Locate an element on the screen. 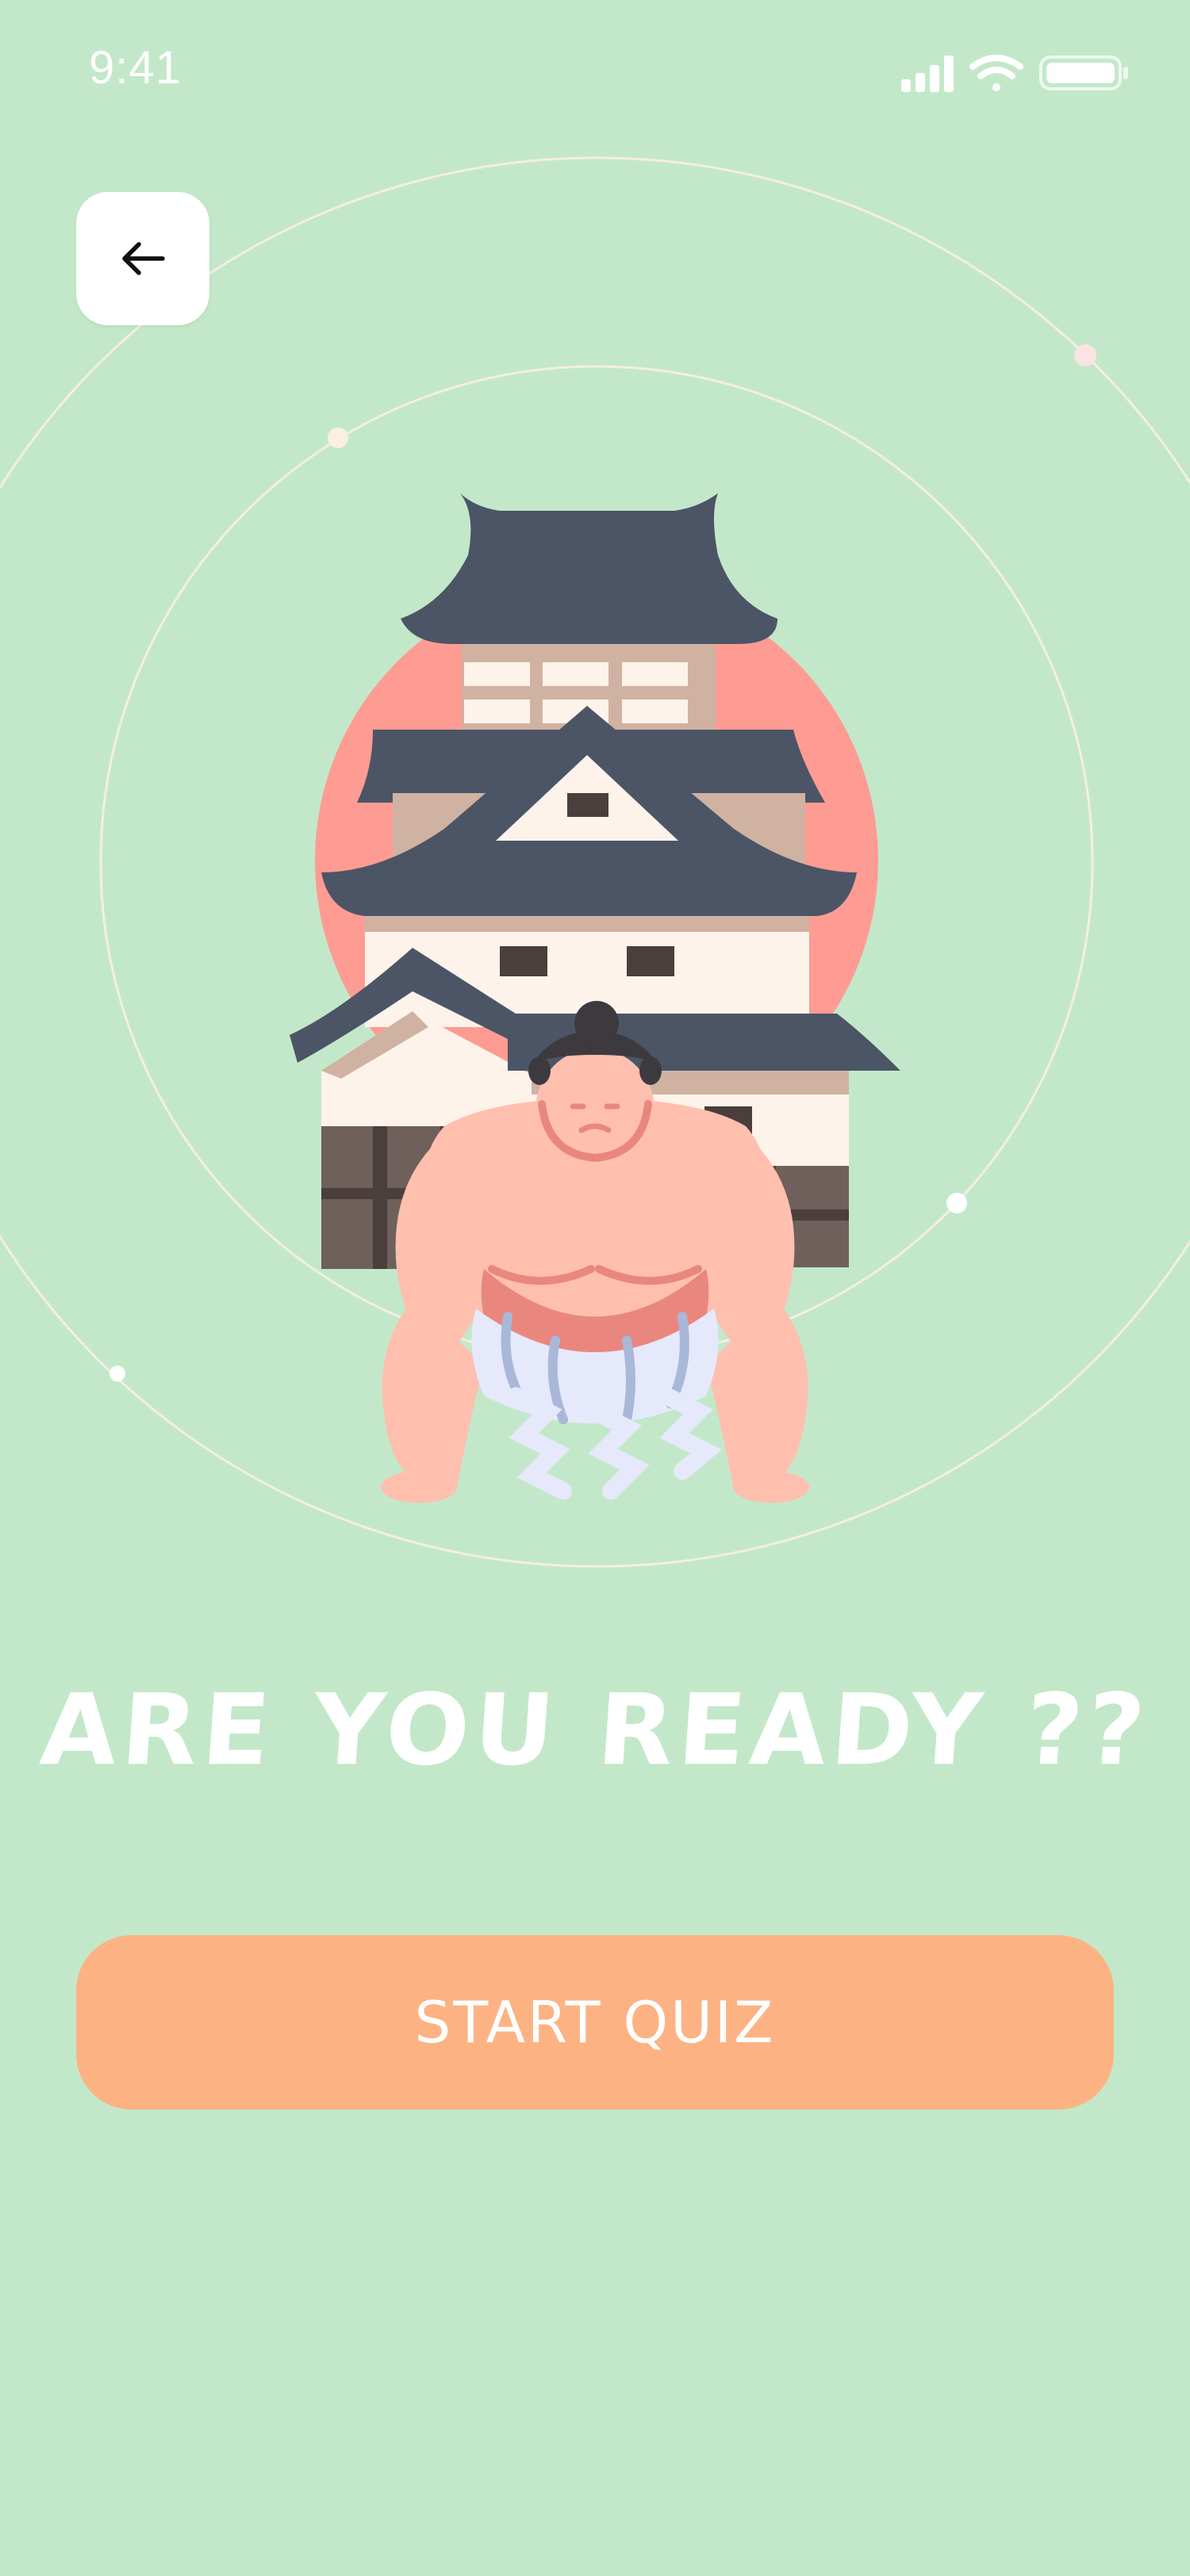 This screenshot has width=1190, height=2576. start-quiz-button: START QUIZ is located at coordinates (595, 2023).